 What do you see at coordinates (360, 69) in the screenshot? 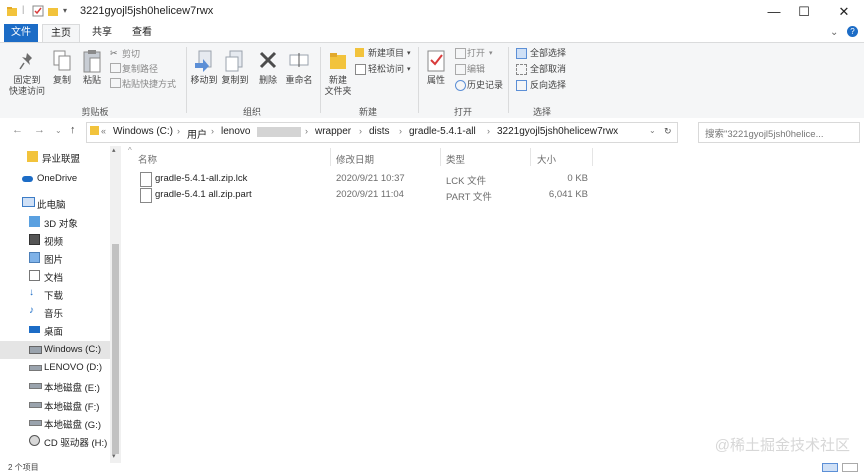
I see `easy-access-icon` at bounding box center [360, 69].